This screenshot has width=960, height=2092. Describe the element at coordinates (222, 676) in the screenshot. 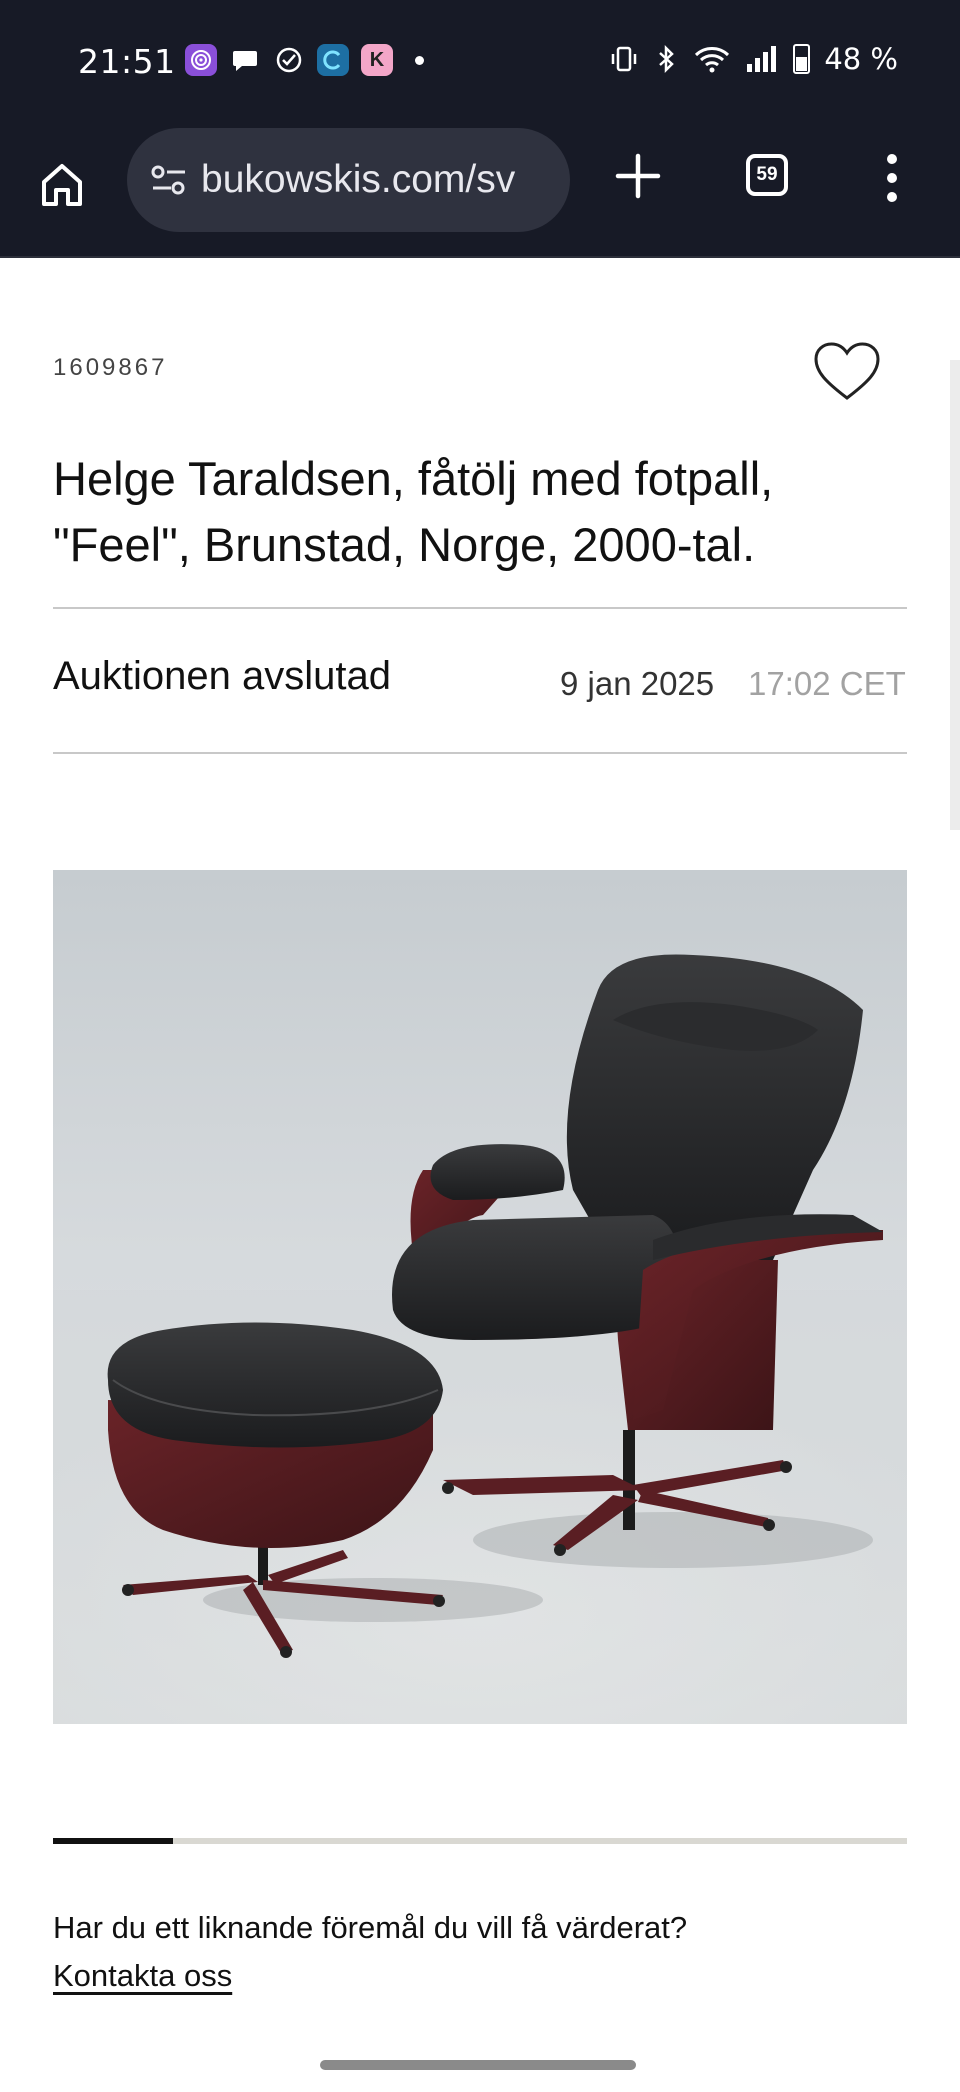

I see `auction-status: Auktionen avslutad` at that location.